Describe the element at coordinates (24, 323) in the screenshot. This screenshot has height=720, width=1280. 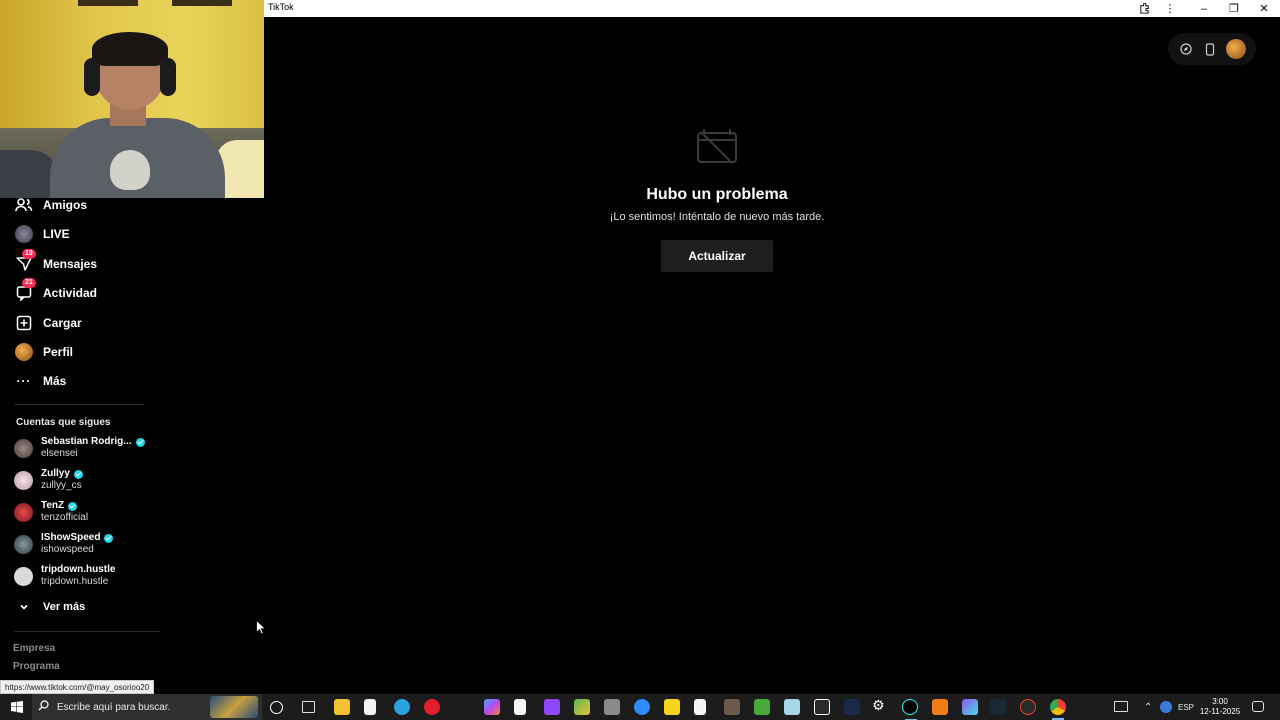
I see `upload-icon` at that location.